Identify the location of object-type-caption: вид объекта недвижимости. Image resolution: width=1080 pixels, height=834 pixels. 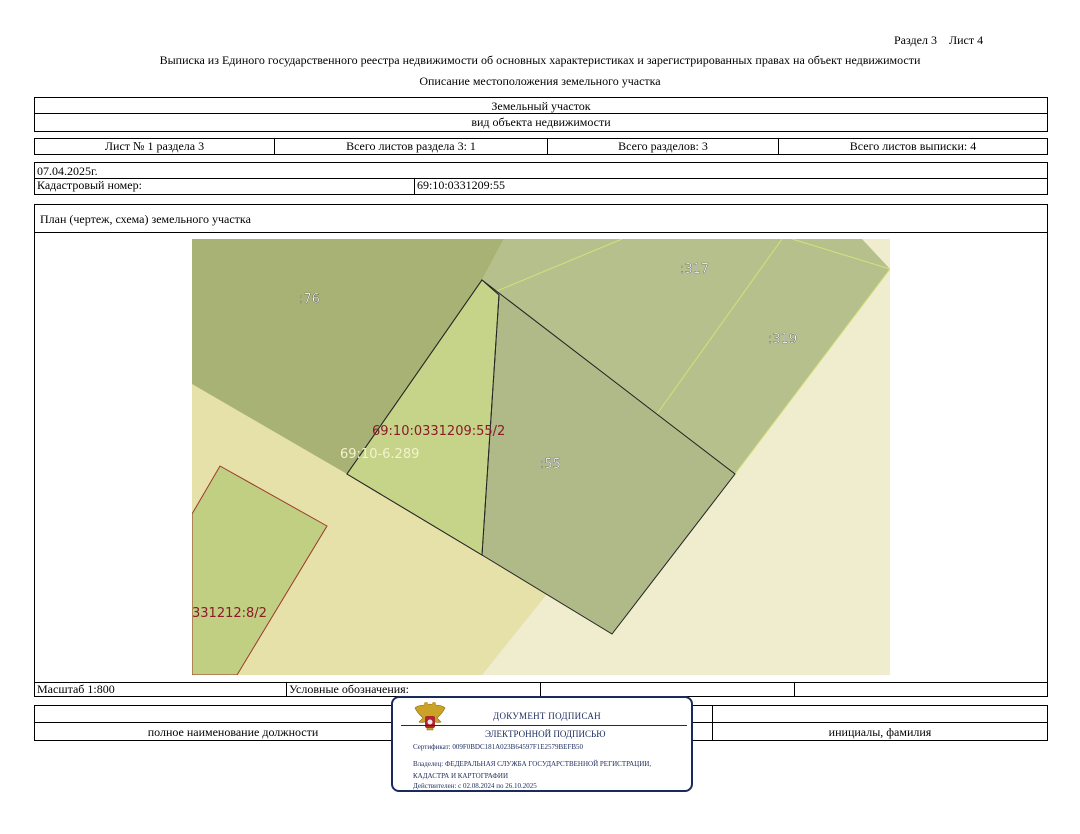
(541, 123).